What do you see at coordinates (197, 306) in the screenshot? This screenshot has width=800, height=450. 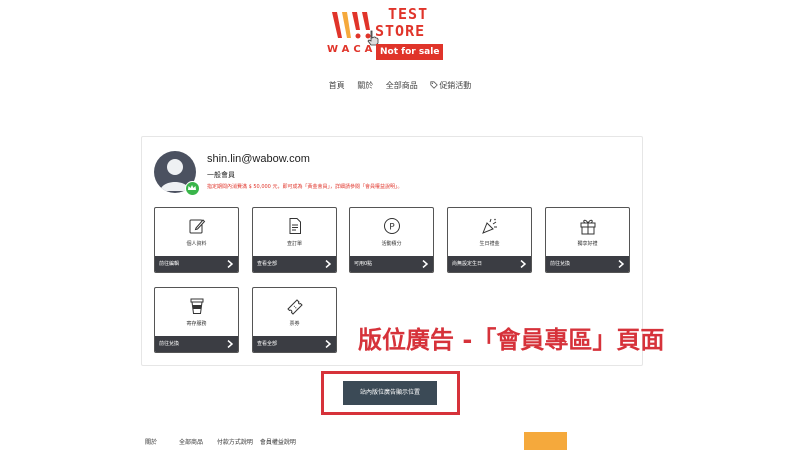 I see `coffee-cup-icon` at bounding box center [197, 306].